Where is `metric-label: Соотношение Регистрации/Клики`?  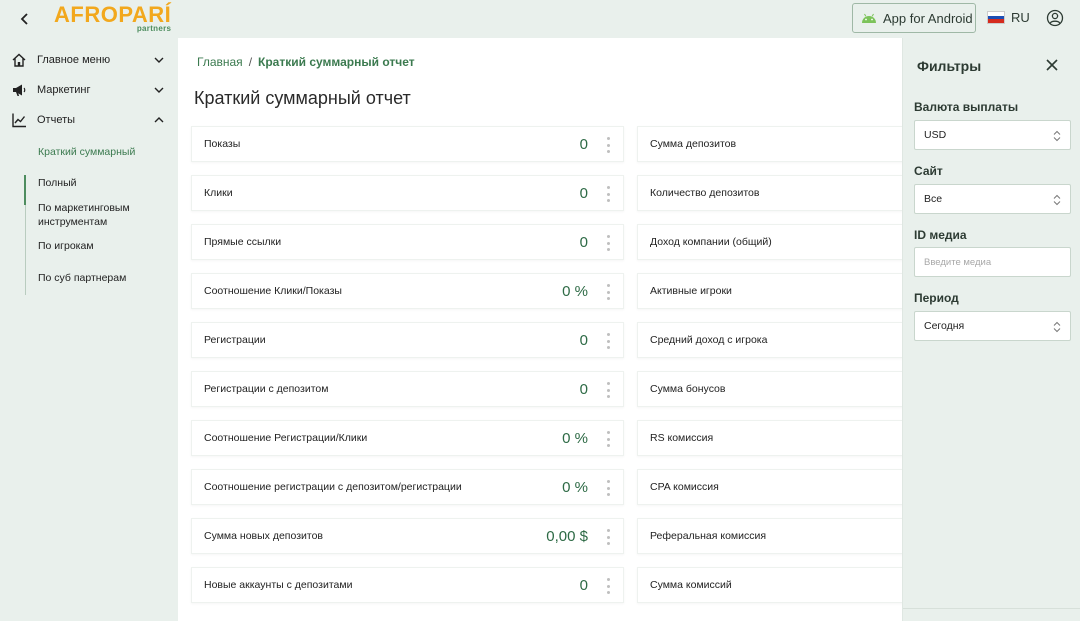
metric-label: Соотношение Регистрации/Клики is located at coordinates (286, 438).